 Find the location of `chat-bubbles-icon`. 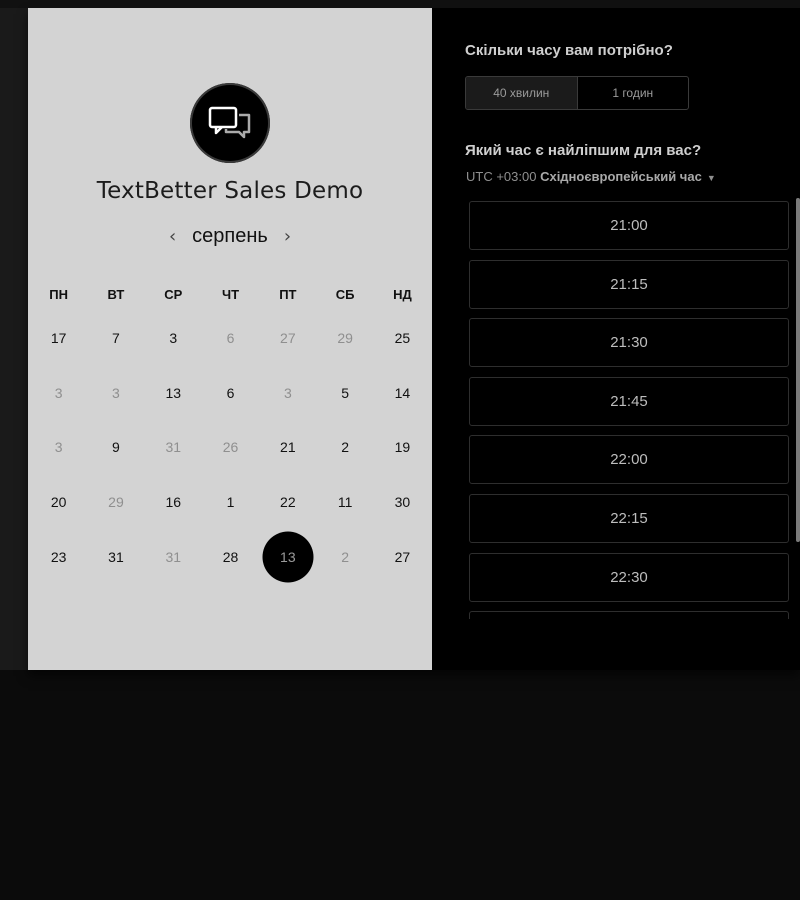

chat-bubbles-icon is located at coordinates (230, 123).